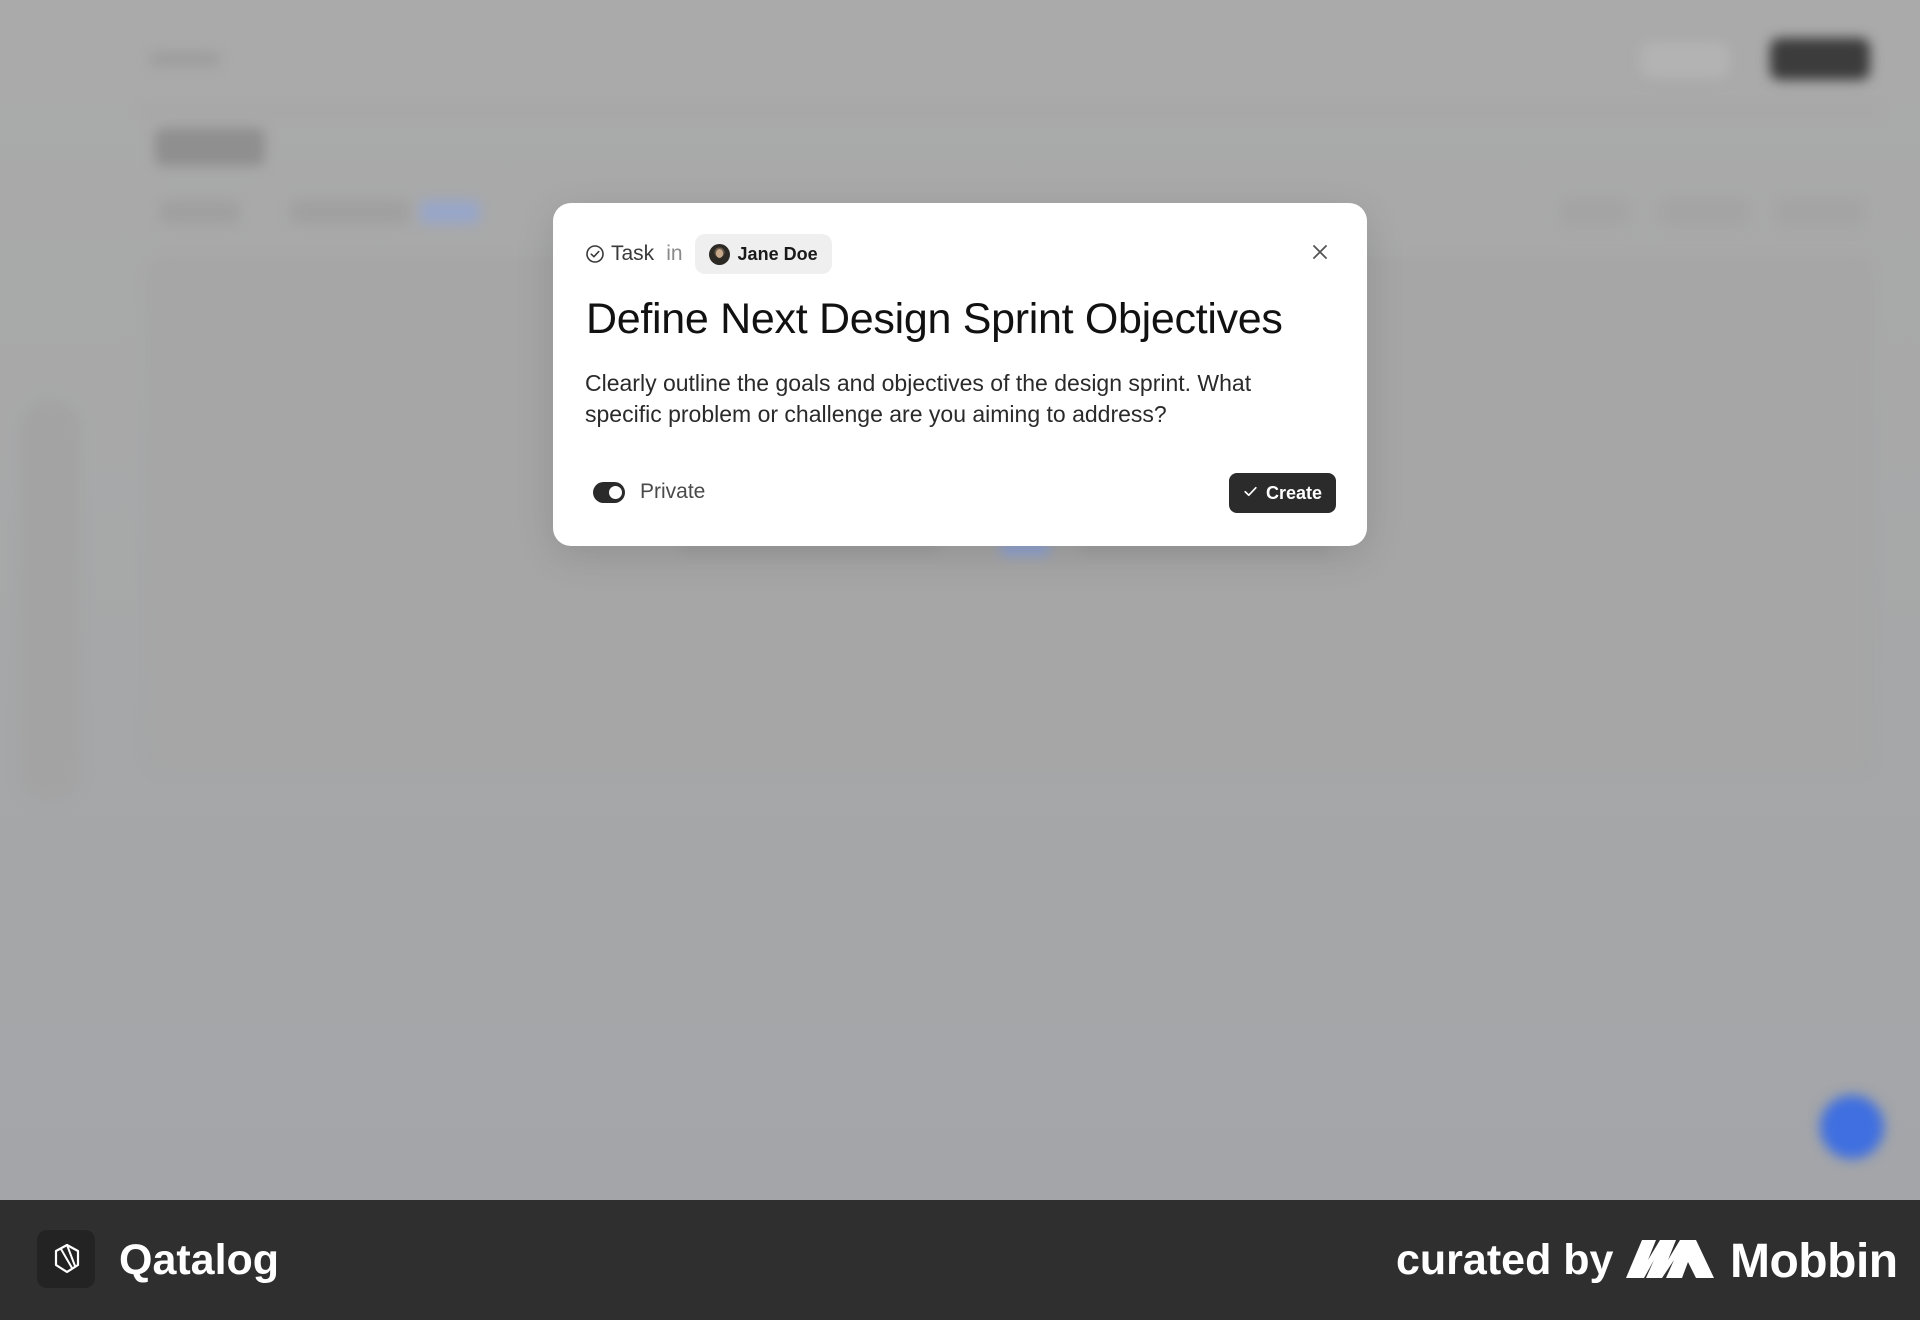 The height and width of the screenshot is (1320, 1920). I want to click on bg-page-heading, so click(210, 147).